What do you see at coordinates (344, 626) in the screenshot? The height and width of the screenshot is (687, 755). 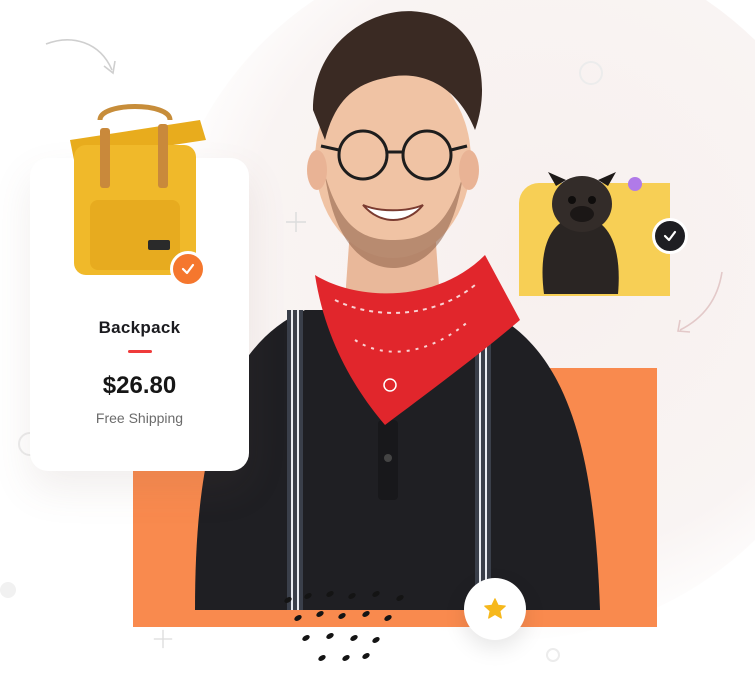 I see `dots-decoration` at bounding box center [344, 626].